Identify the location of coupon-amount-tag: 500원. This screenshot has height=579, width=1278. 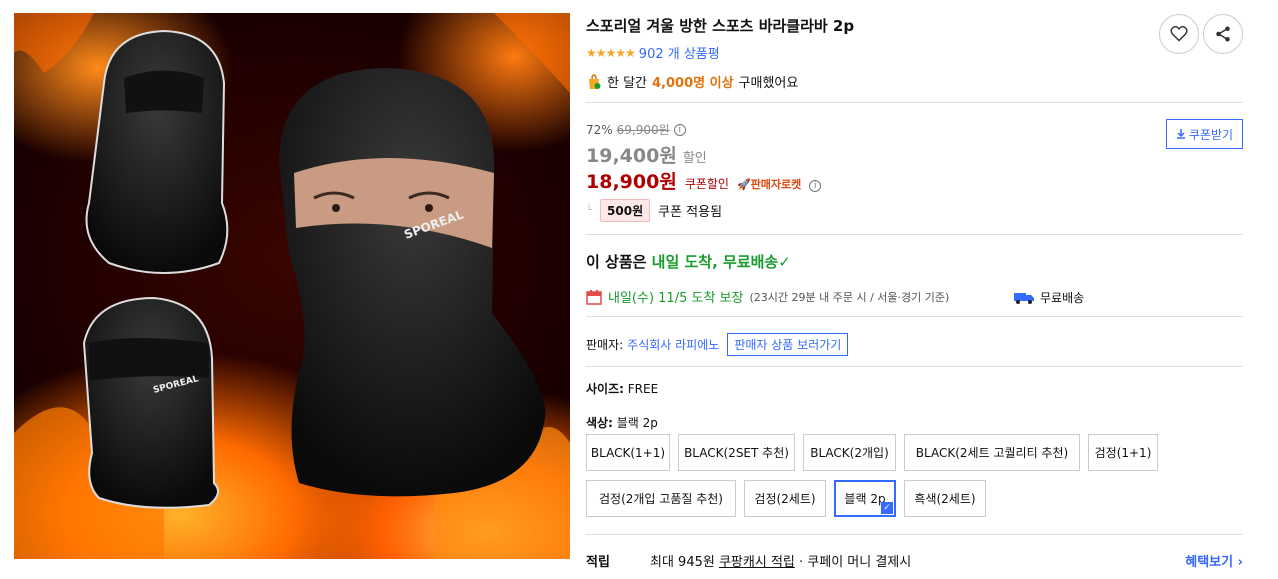
(625, 210).